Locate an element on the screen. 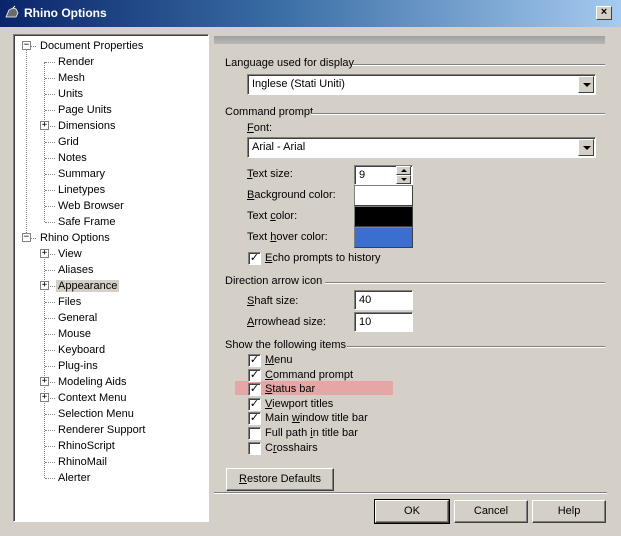 Image resolution: width=621 pixels, height=536 pixels. tree-item-label: Safe Frame is located at coordinates (87, 222).